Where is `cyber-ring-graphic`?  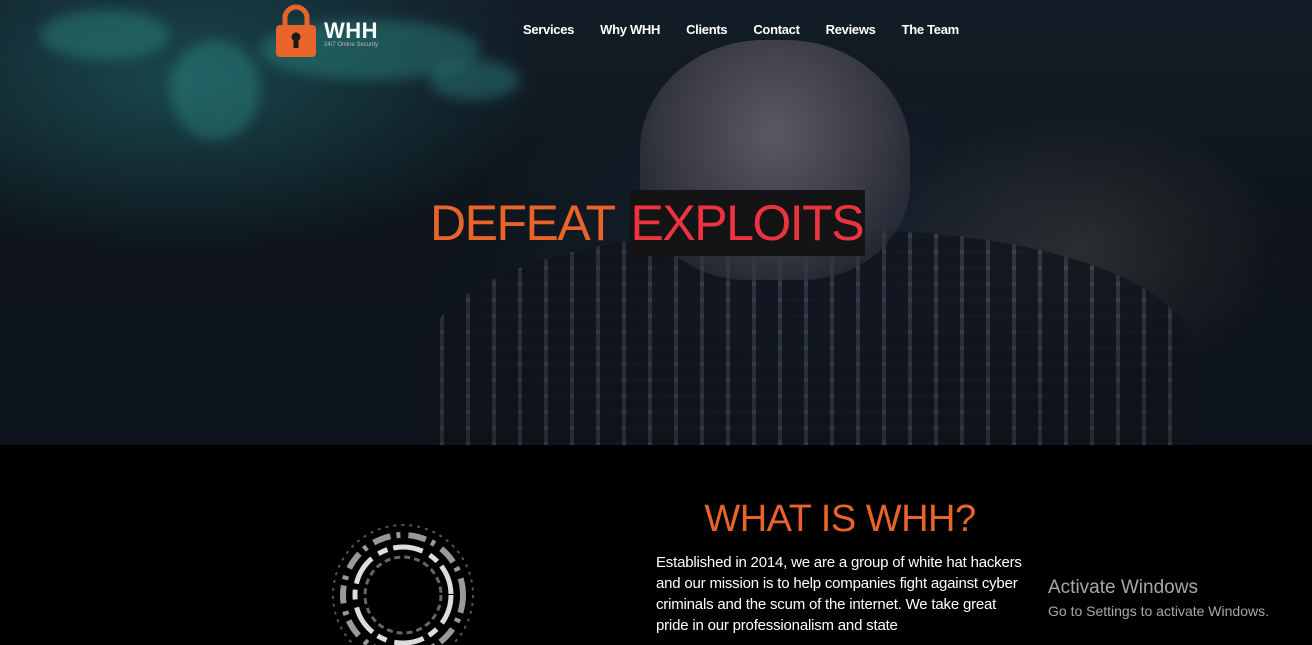
cyber-ring-graphic is located at coordinates (403, 584).